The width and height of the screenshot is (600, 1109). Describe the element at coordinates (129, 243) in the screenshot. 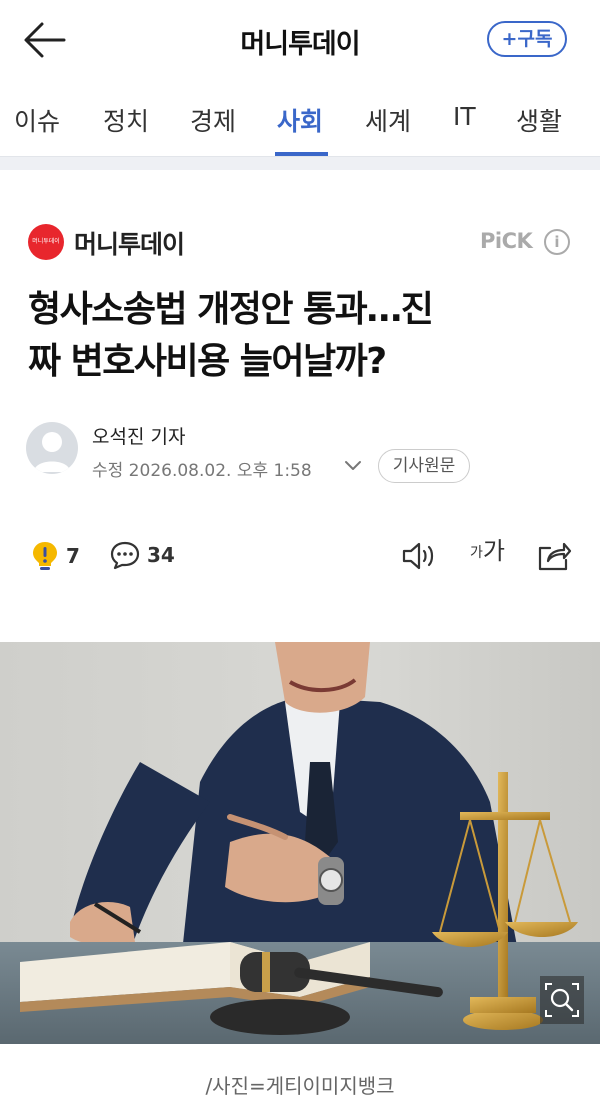

I see `press-name: 머니투데이` at that location.